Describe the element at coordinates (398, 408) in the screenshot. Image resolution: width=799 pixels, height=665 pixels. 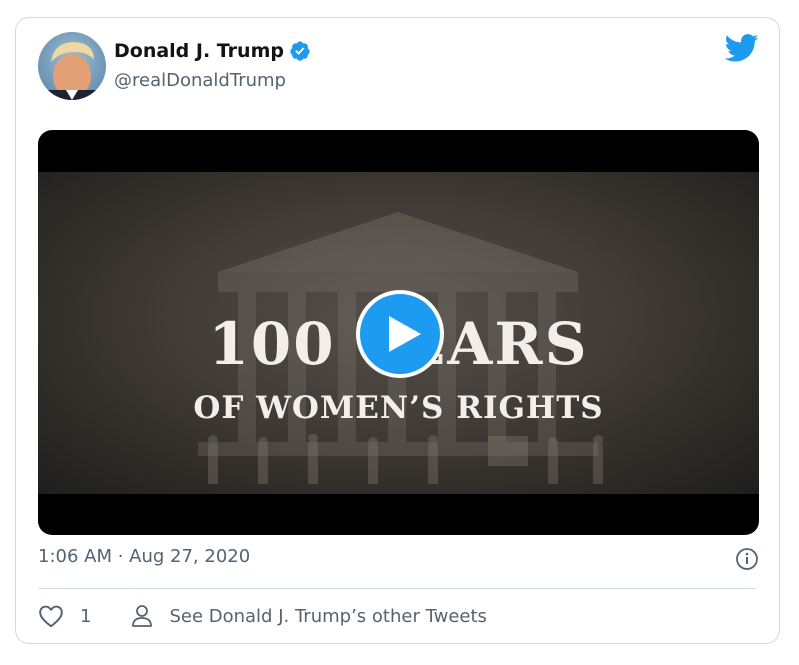
I see `video-title-line2: OF WOMEN’S RIGHTS` at that location.